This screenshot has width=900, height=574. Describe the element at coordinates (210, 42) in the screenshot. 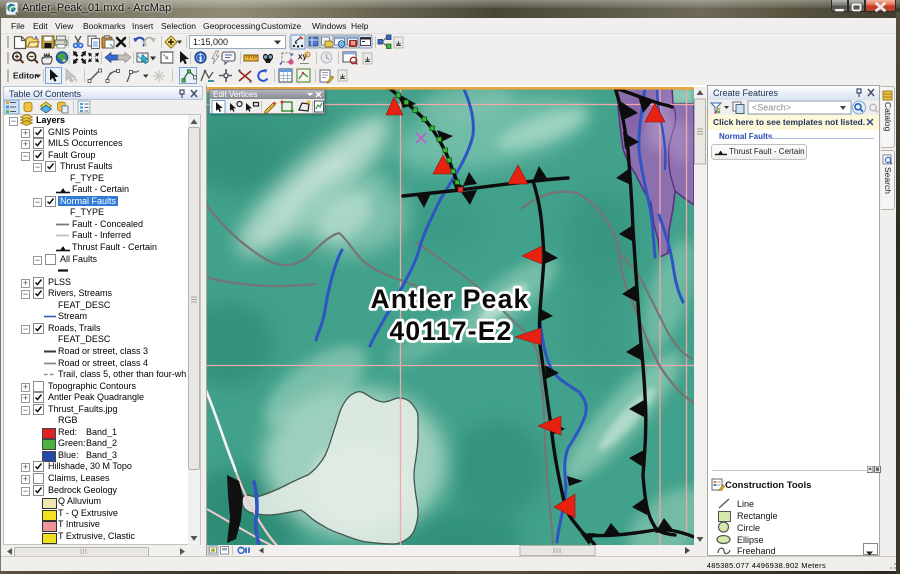

I see `svg-text: 1:15,000` at that location.